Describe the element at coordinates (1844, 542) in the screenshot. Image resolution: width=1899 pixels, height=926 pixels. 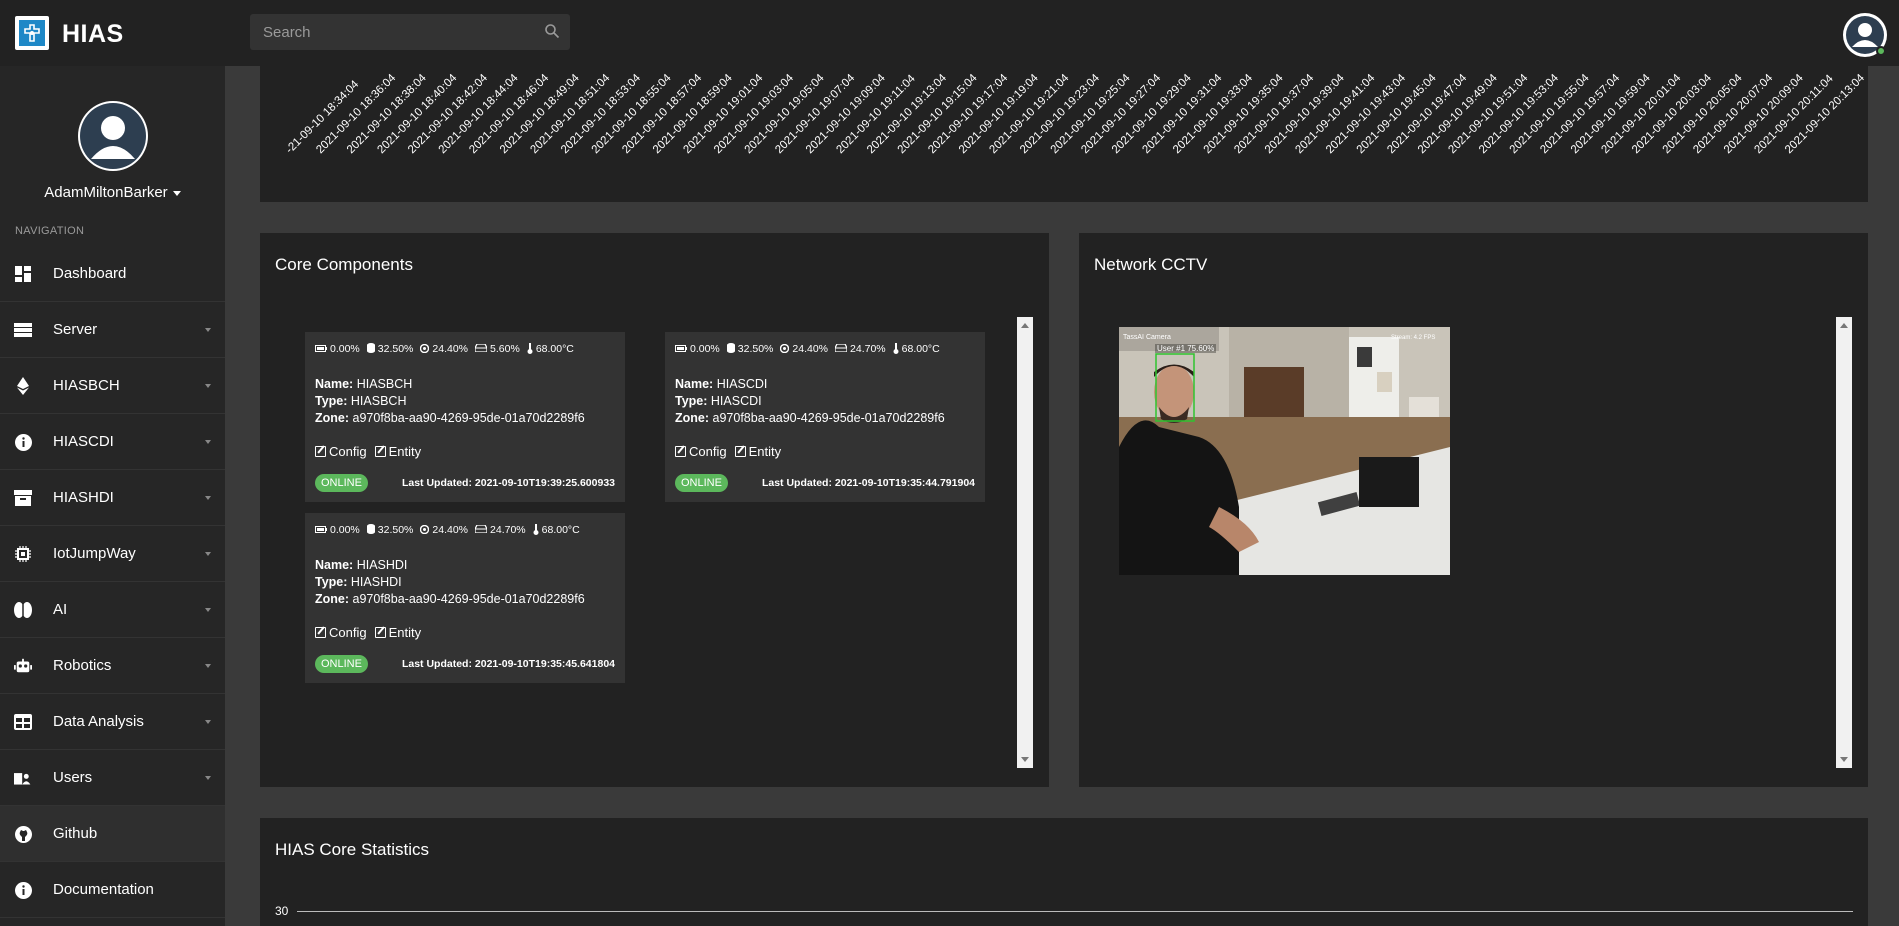
I see `cctv-scrollbar` at that location.